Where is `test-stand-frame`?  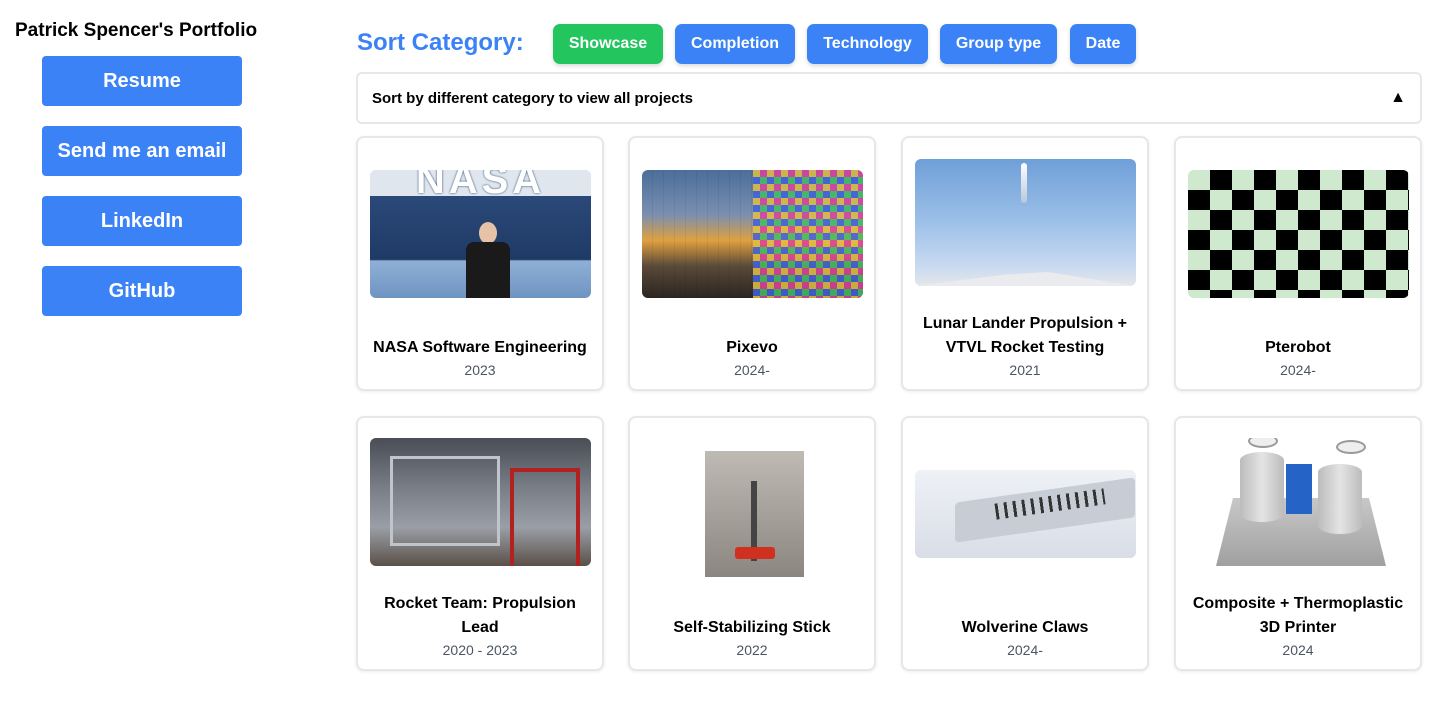
test-stand-frame is located at coordinates (445, 501).